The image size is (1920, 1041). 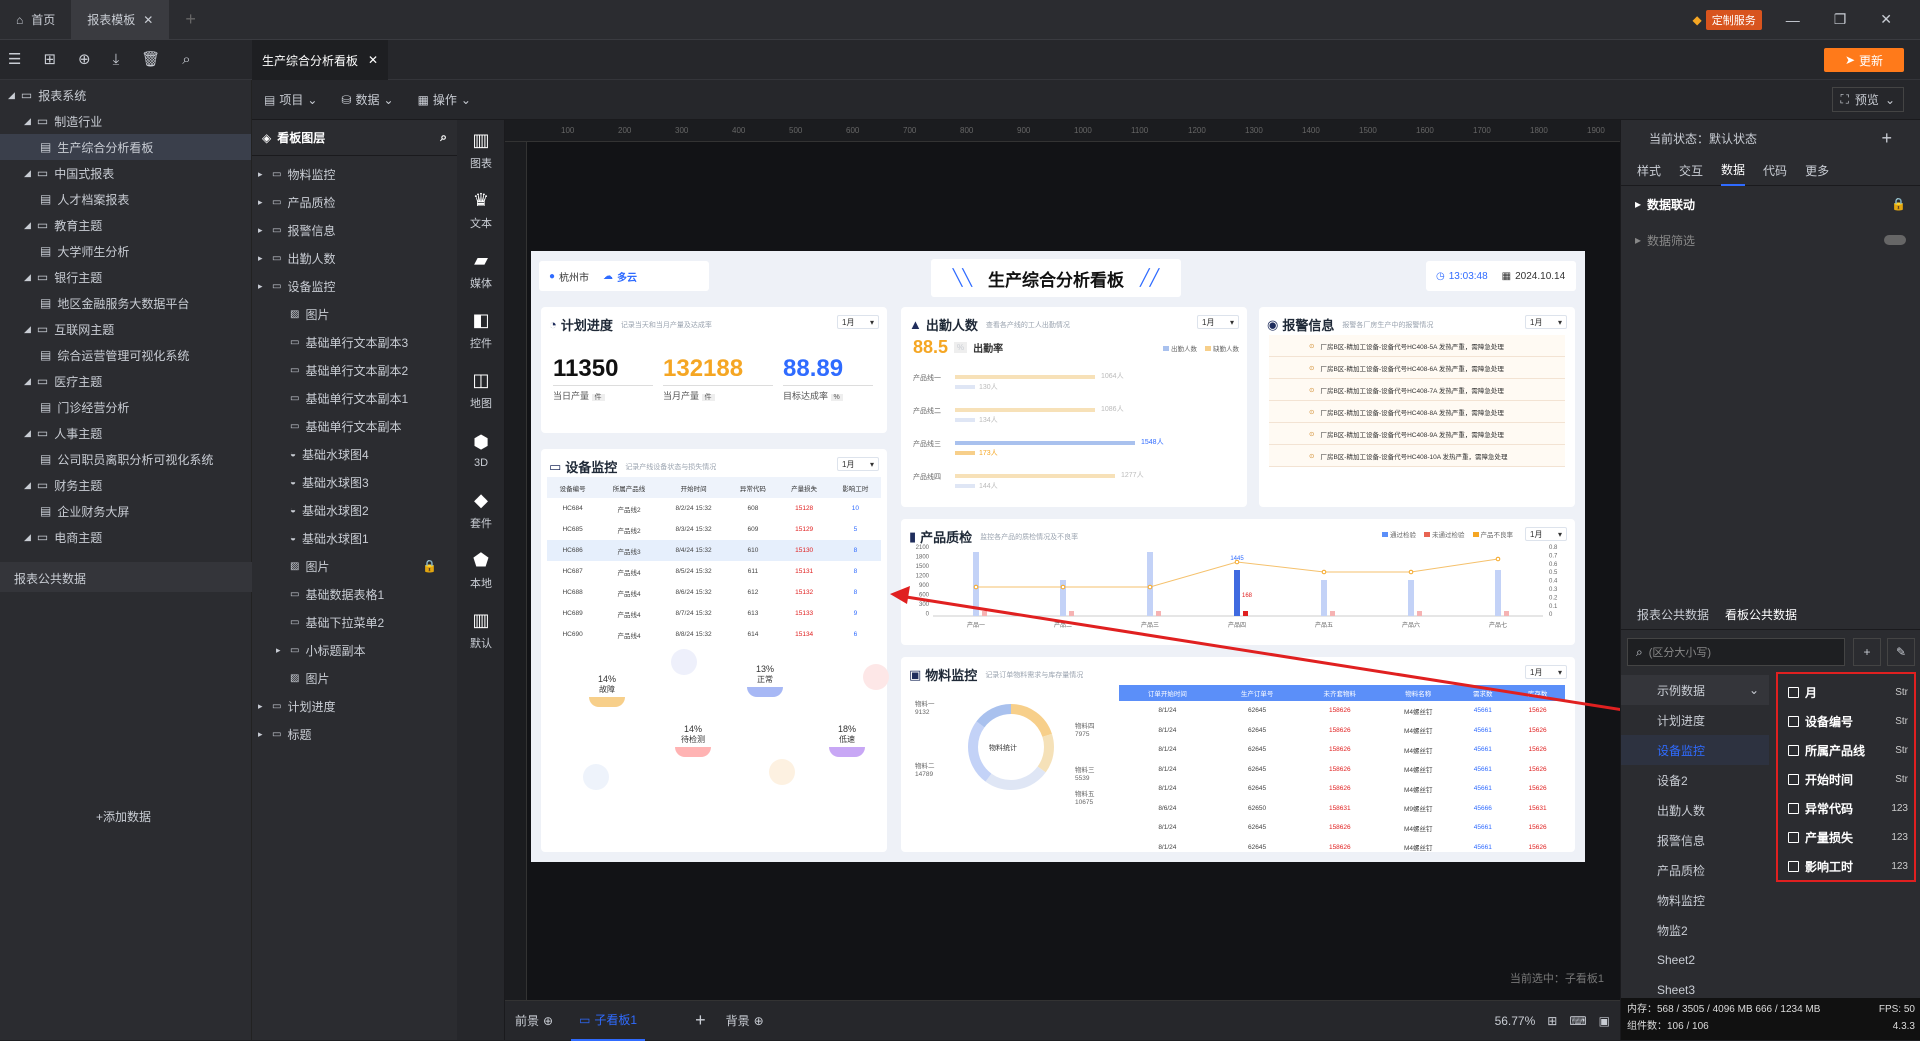 I want to click on menu-data: ⛁ 数据 ⌄, so click(x=367, y=99).